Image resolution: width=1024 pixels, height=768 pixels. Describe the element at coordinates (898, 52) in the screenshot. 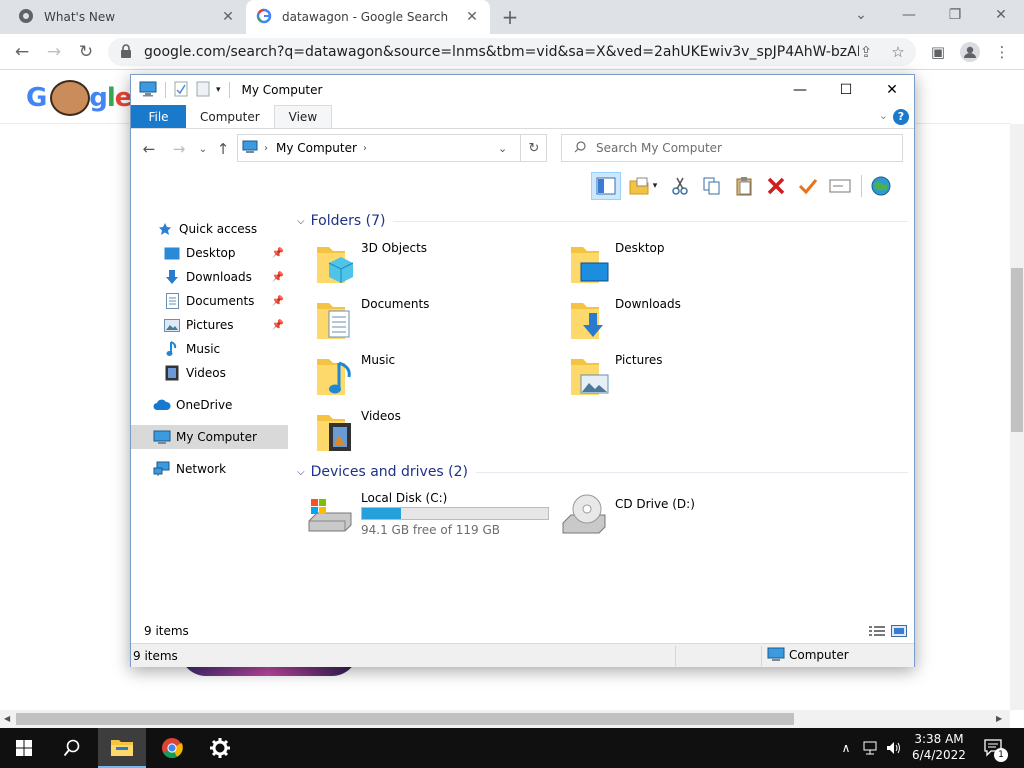

I see `bookmark-star-icon: ☆` at that location.